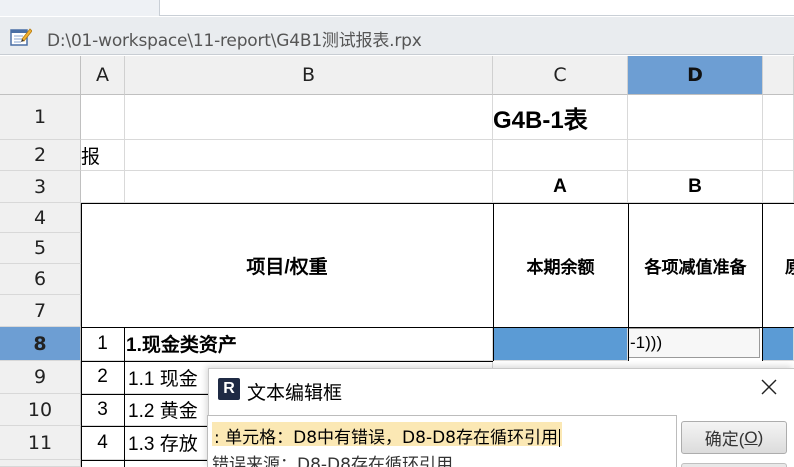  What do you see at coordinates (309, 75) in the screenshot?
I see `column-header-b: B` at bounding box center [309, 75].